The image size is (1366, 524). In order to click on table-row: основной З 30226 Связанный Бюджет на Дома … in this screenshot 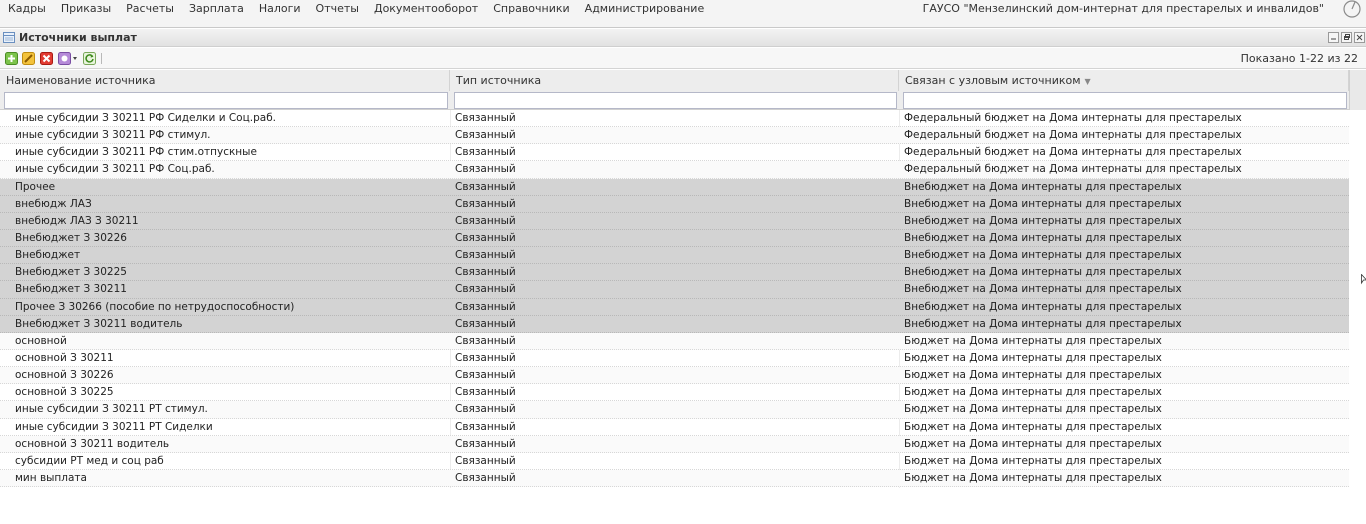, I will do `click(674, 376)`.